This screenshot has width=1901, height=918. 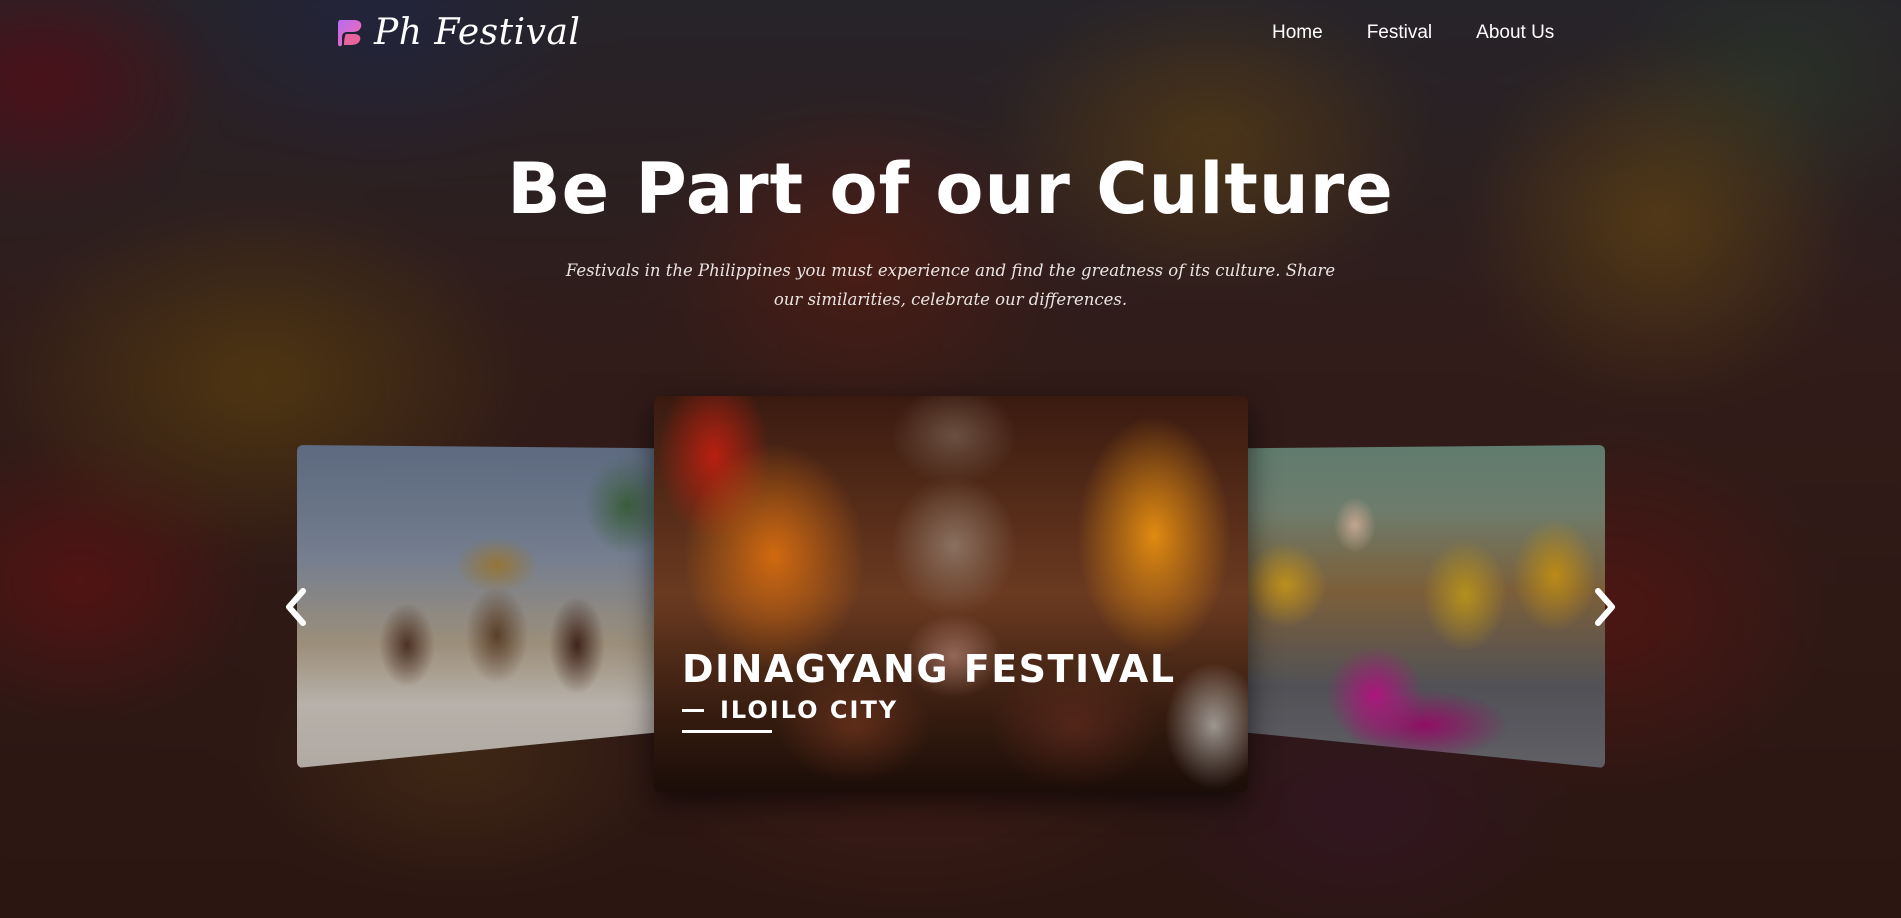 I want to click on chevron-left-icon, so click(x=296, y=607).